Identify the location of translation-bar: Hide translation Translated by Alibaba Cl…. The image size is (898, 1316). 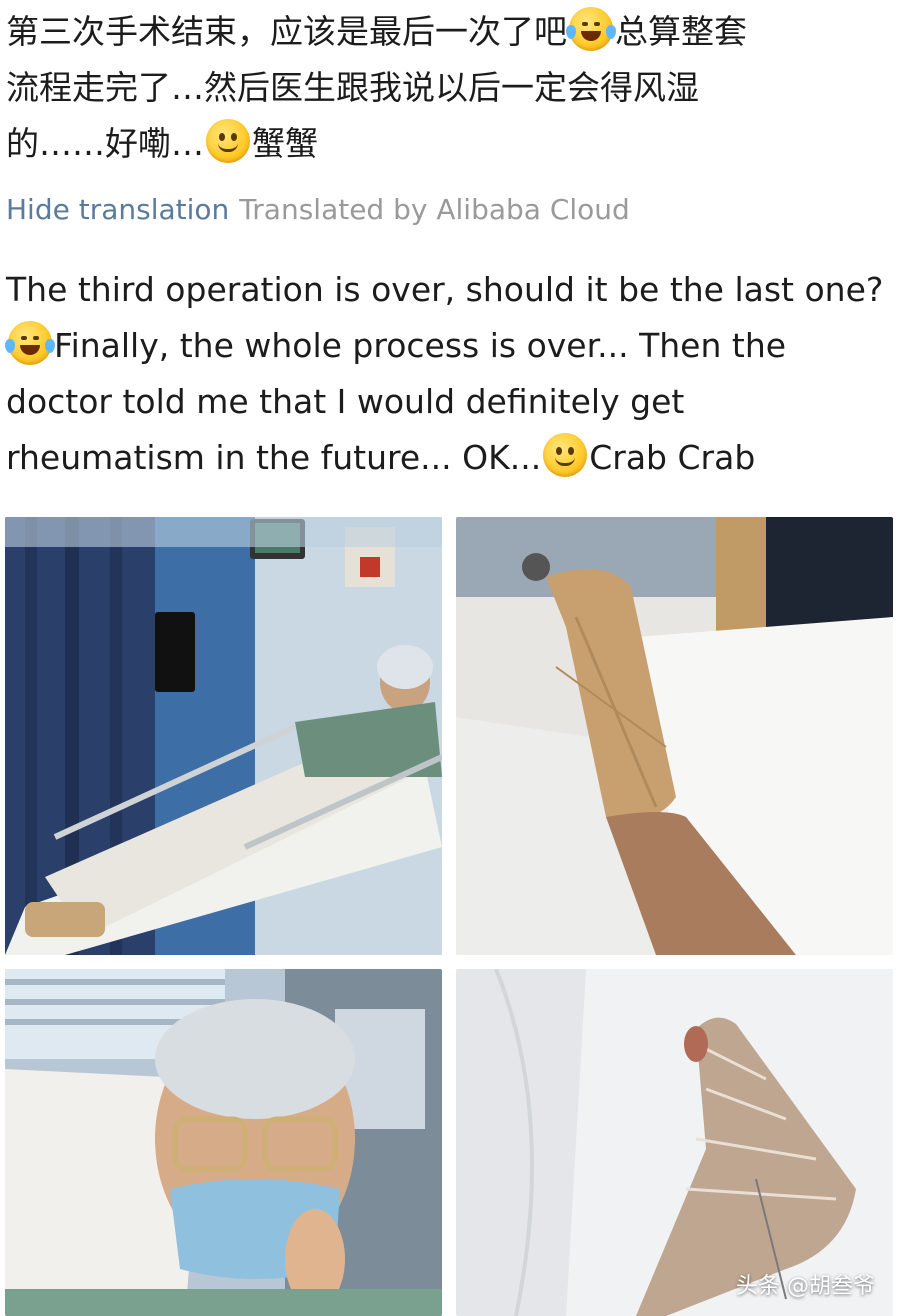
(318, 210).